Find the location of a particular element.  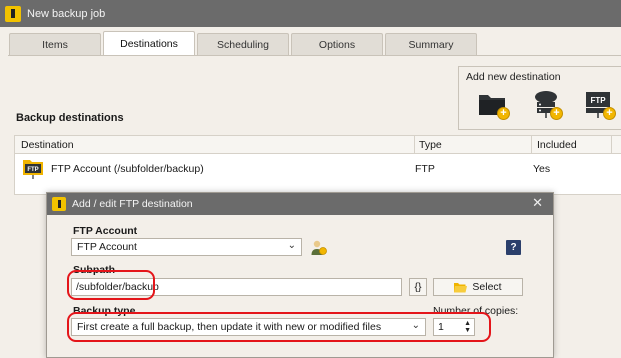

tab-options: Options is located at coordinates (337, 44).